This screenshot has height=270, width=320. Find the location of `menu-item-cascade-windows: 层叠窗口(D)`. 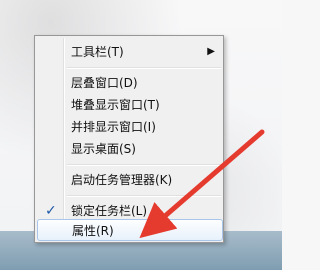

menu-item-cascade-windows: 层叠窗口(D) is located at coordinates (130, 83).